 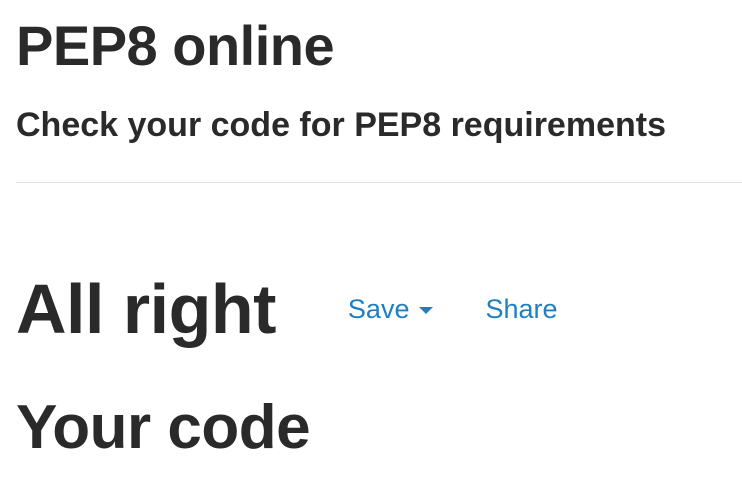 I want to click on code-section-heading: Your code, so click(x=163, y=427).